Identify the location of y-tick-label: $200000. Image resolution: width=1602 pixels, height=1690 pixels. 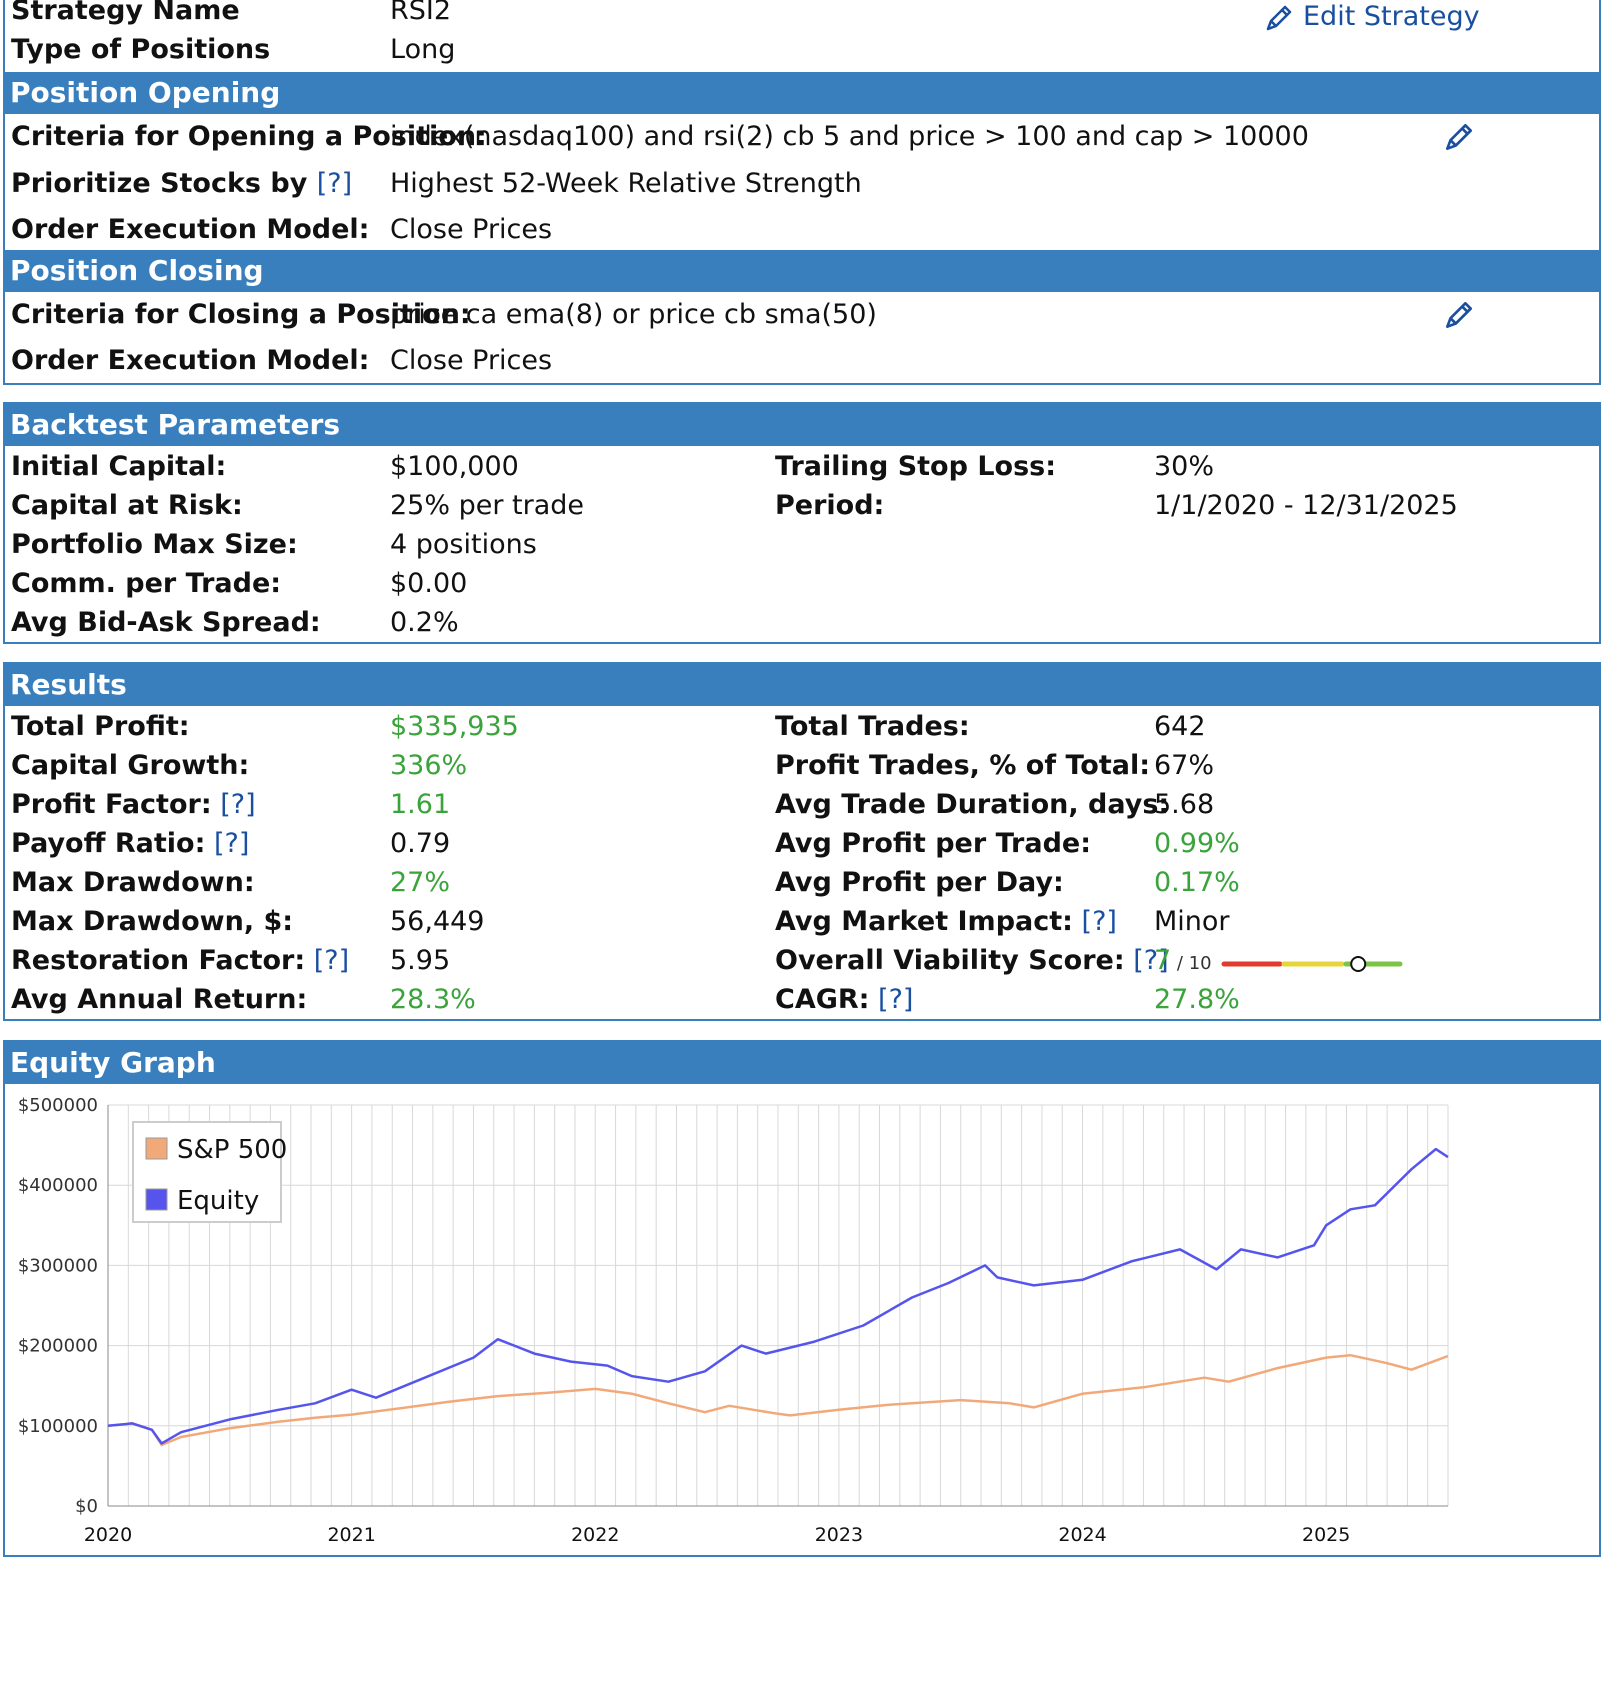
(58, 1346).